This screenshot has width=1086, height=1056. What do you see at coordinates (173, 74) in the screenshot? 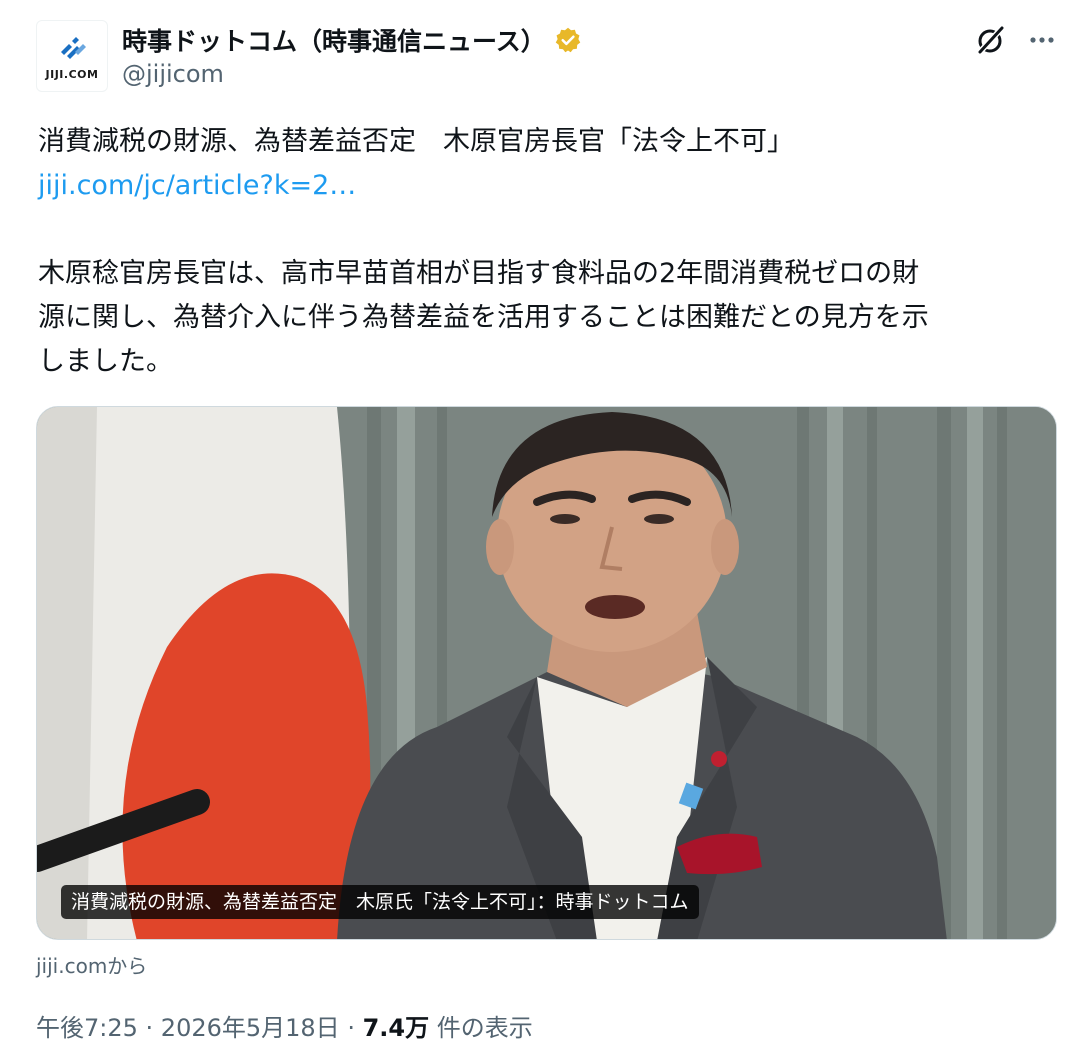
I see `author-handle: @jijicom` at bounding box center [173, 74].